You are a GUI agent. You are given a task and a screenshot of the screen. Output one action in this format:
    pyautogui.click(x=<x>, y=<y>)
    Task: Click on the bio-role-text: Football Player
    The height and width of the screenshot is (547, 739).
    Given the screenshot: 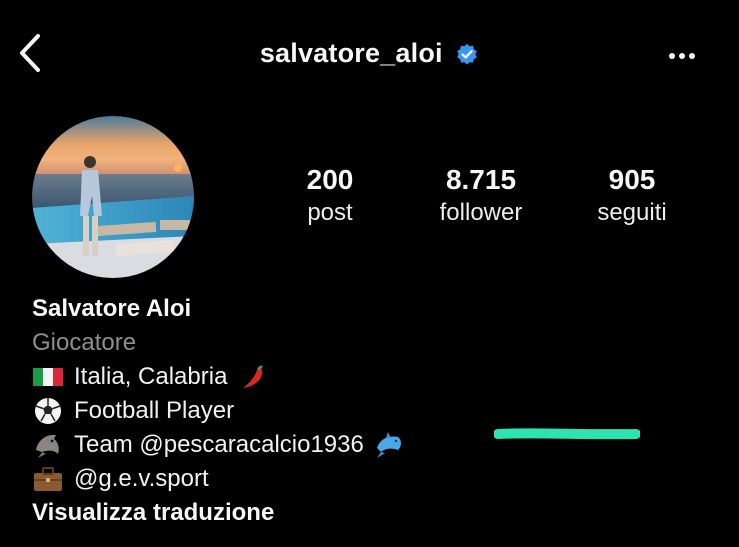 What is the action you would take?
    pyautogui.click(x=154, y=410)
    